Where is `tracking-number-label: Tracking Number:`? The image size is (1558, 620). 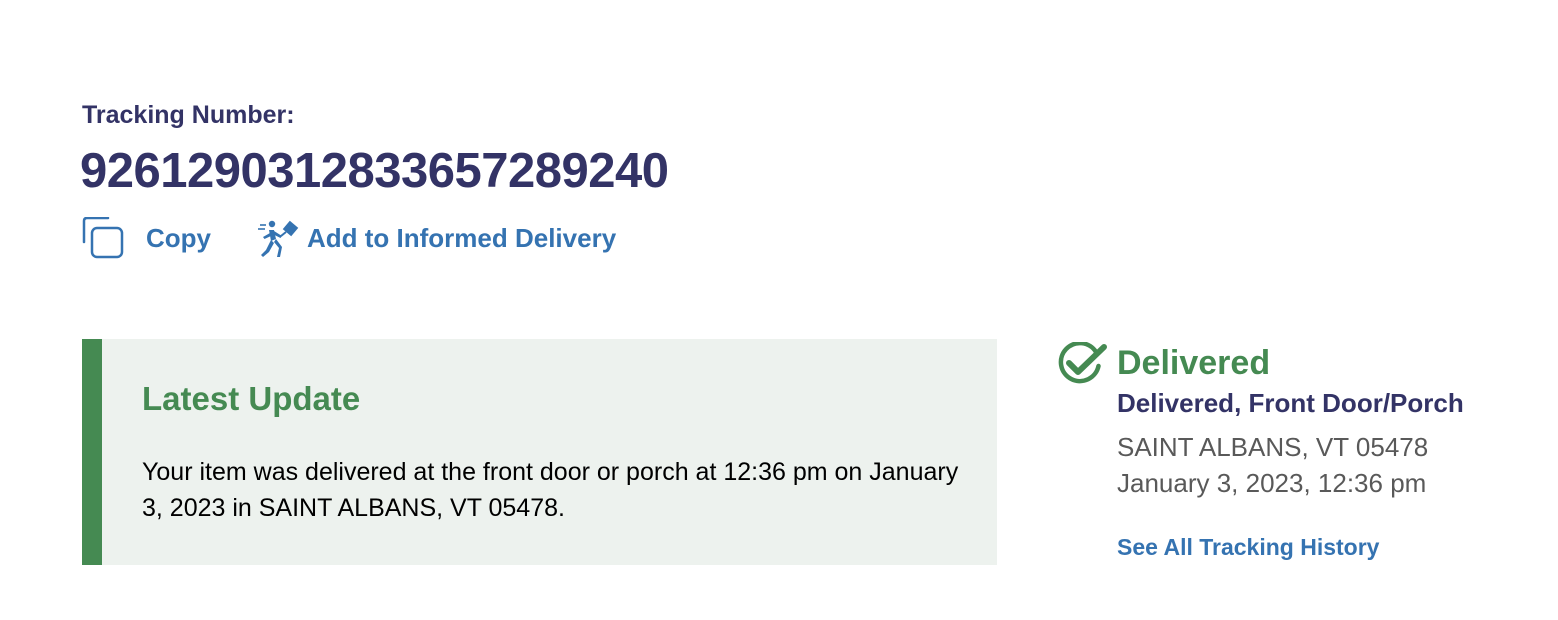
tracking-number-label: Tracking Number: is located at coordinates (188, 115).